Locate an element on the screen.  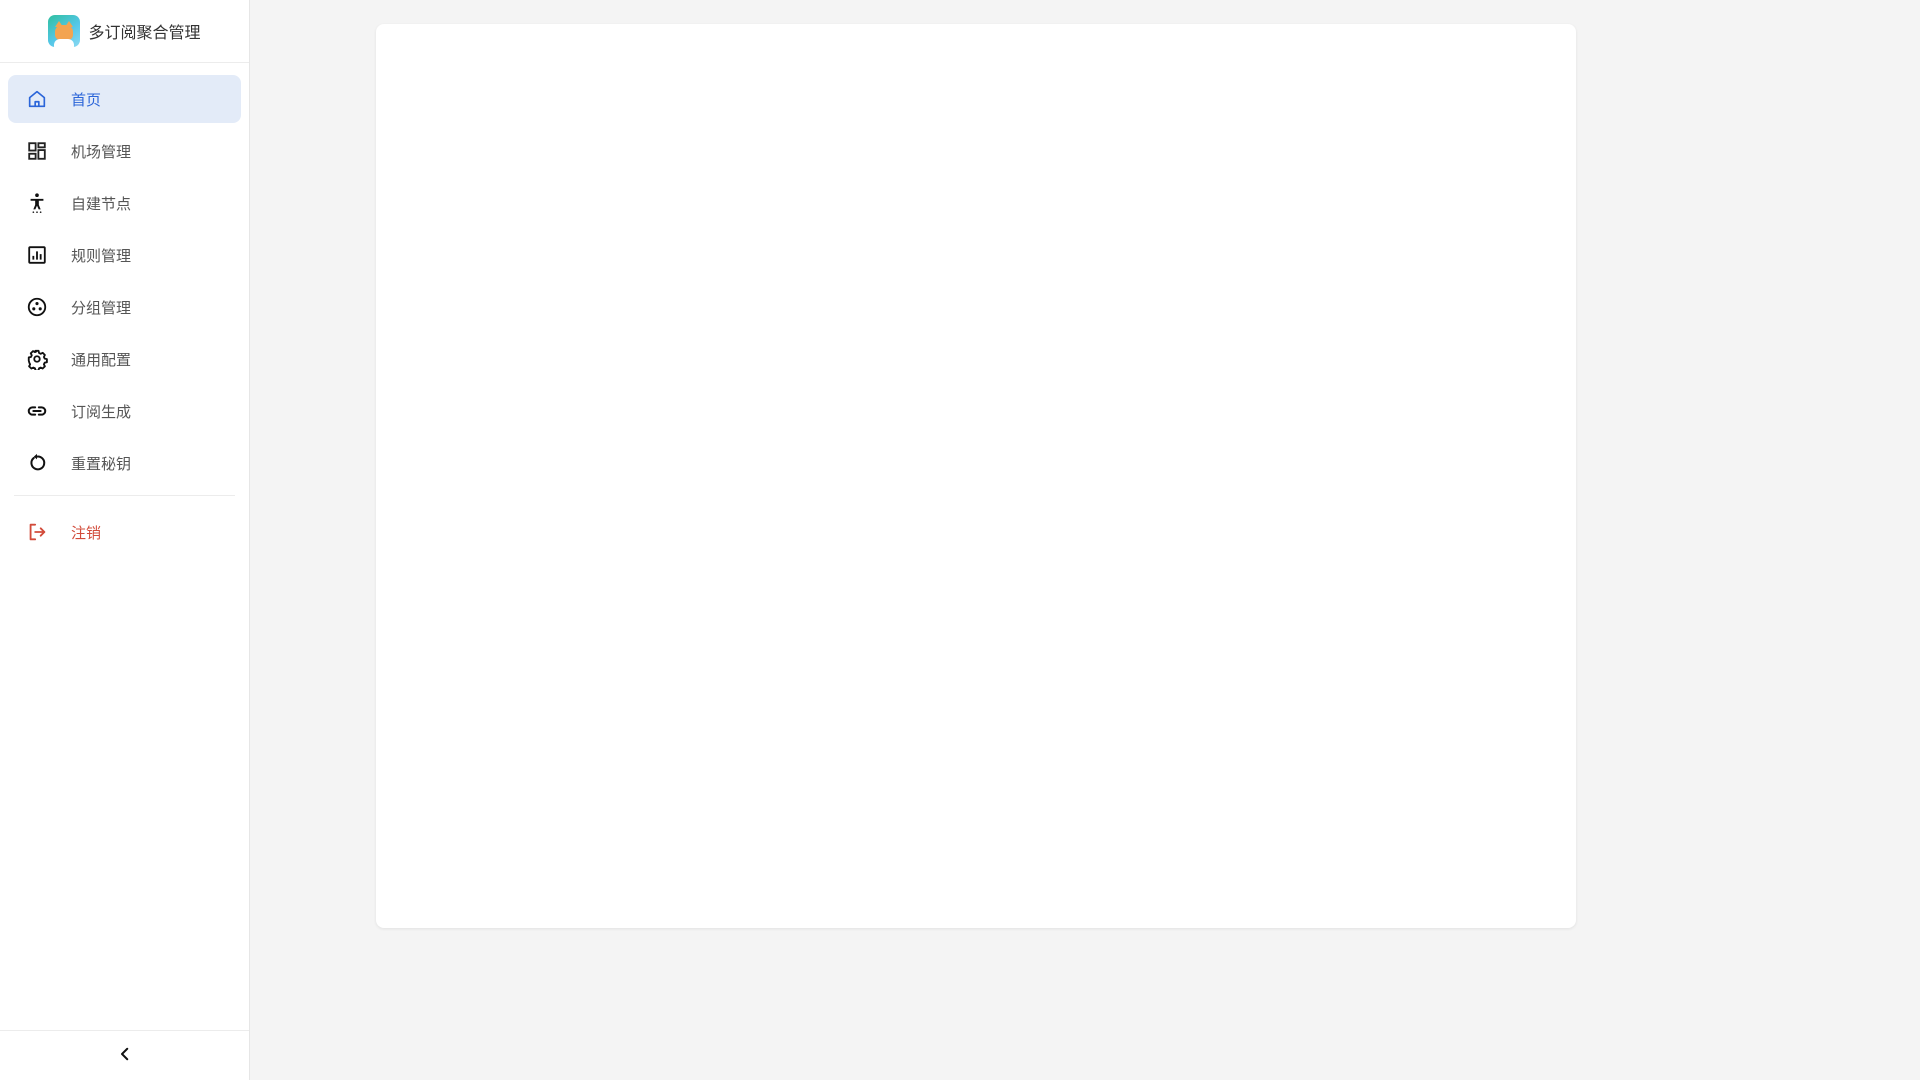
sidebar-item-general-config: 通用配置 is located at coordinates (124, 359).